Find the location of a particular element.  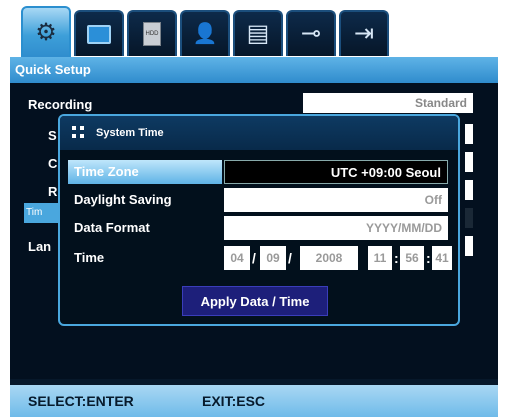

time-zone-label: Time Zone is located at coordinates (145, 172).